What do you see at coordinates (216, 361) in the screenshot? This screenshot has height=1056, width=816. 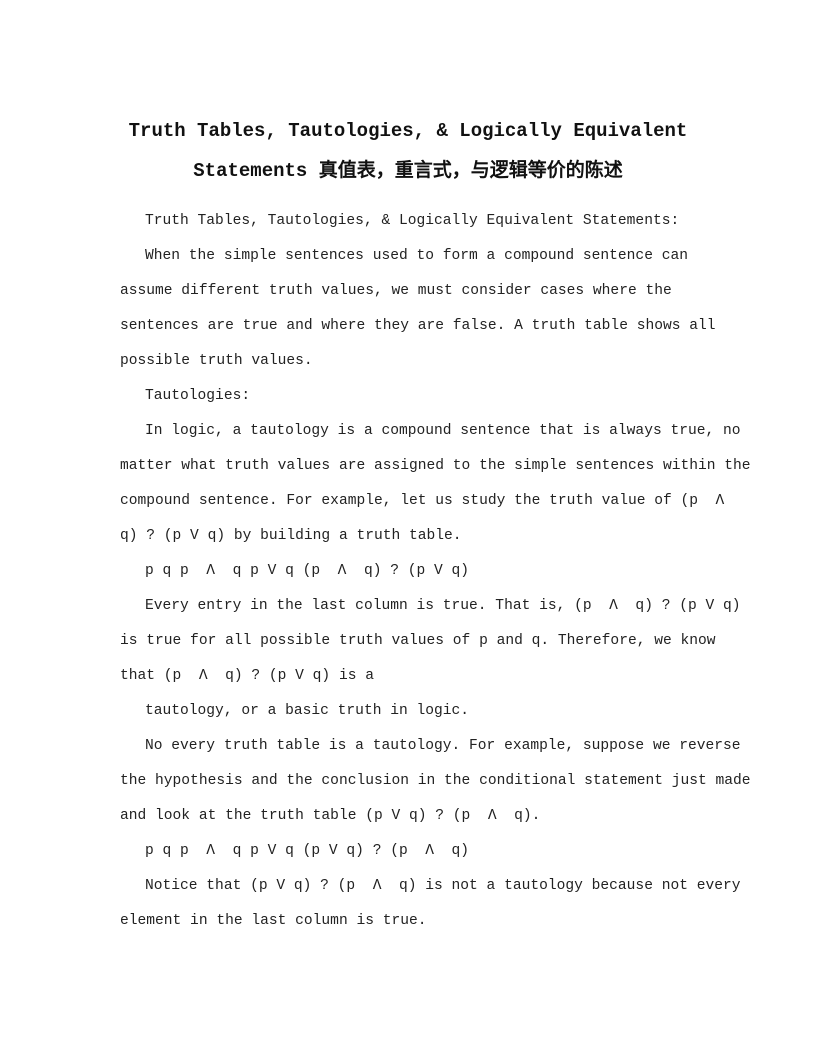 I see `paragraph-line: possible truth values.` at bounding box center [216, 361].